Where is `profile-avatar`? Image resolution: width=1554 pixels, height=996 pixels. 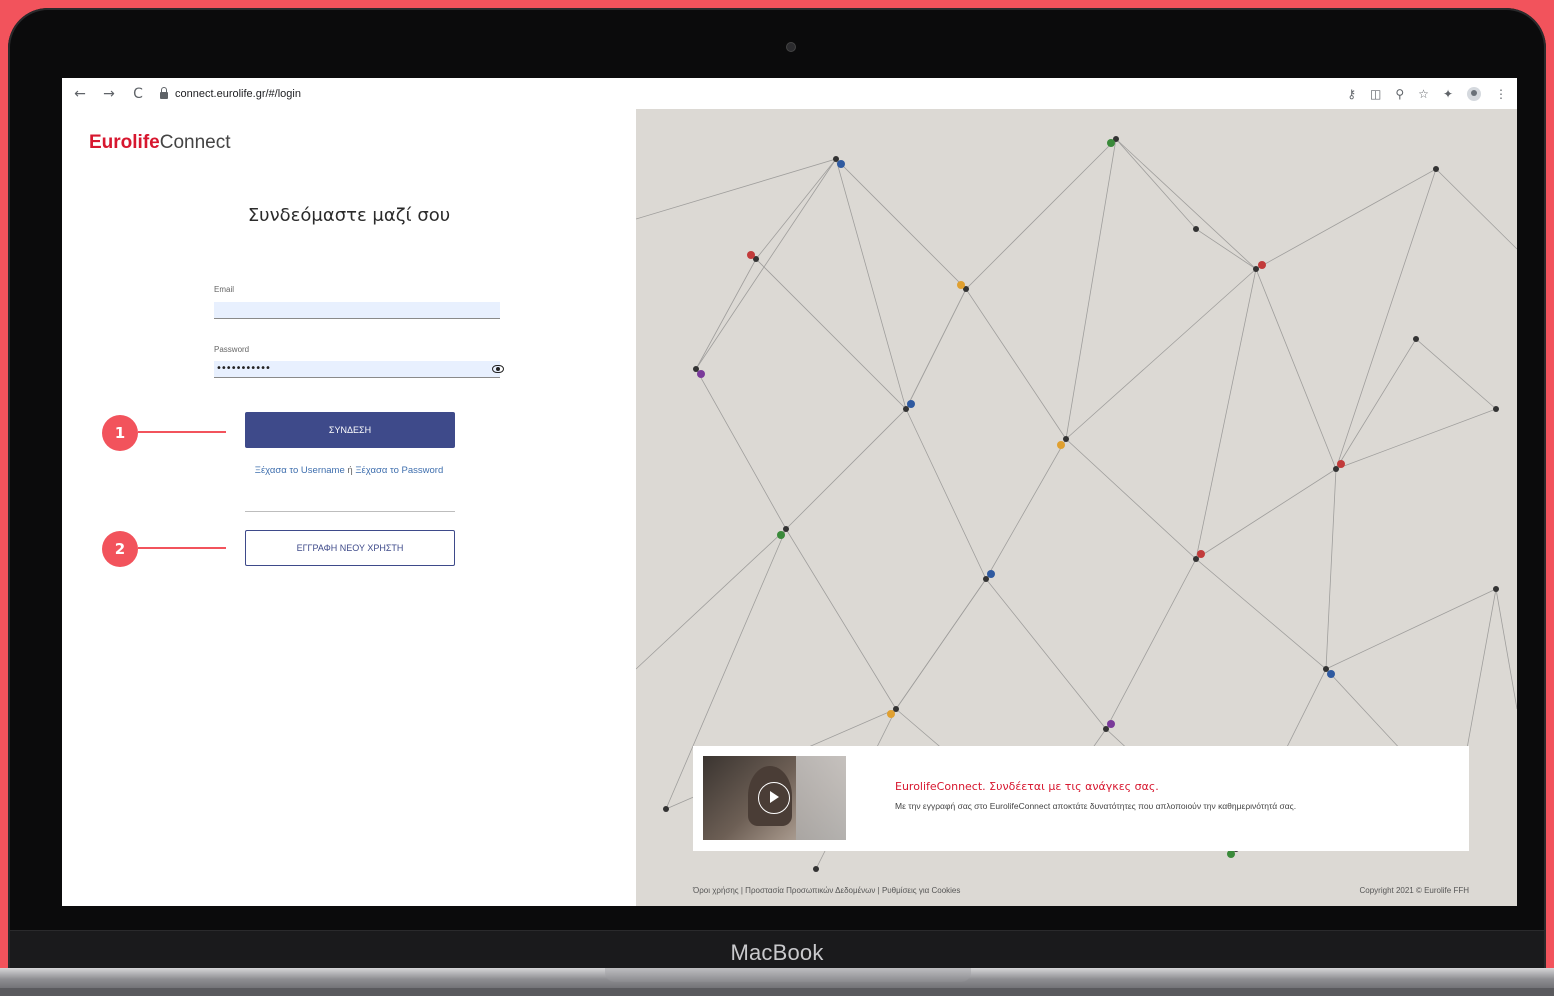 profile-avatar is located at coordinates (1474, 93).